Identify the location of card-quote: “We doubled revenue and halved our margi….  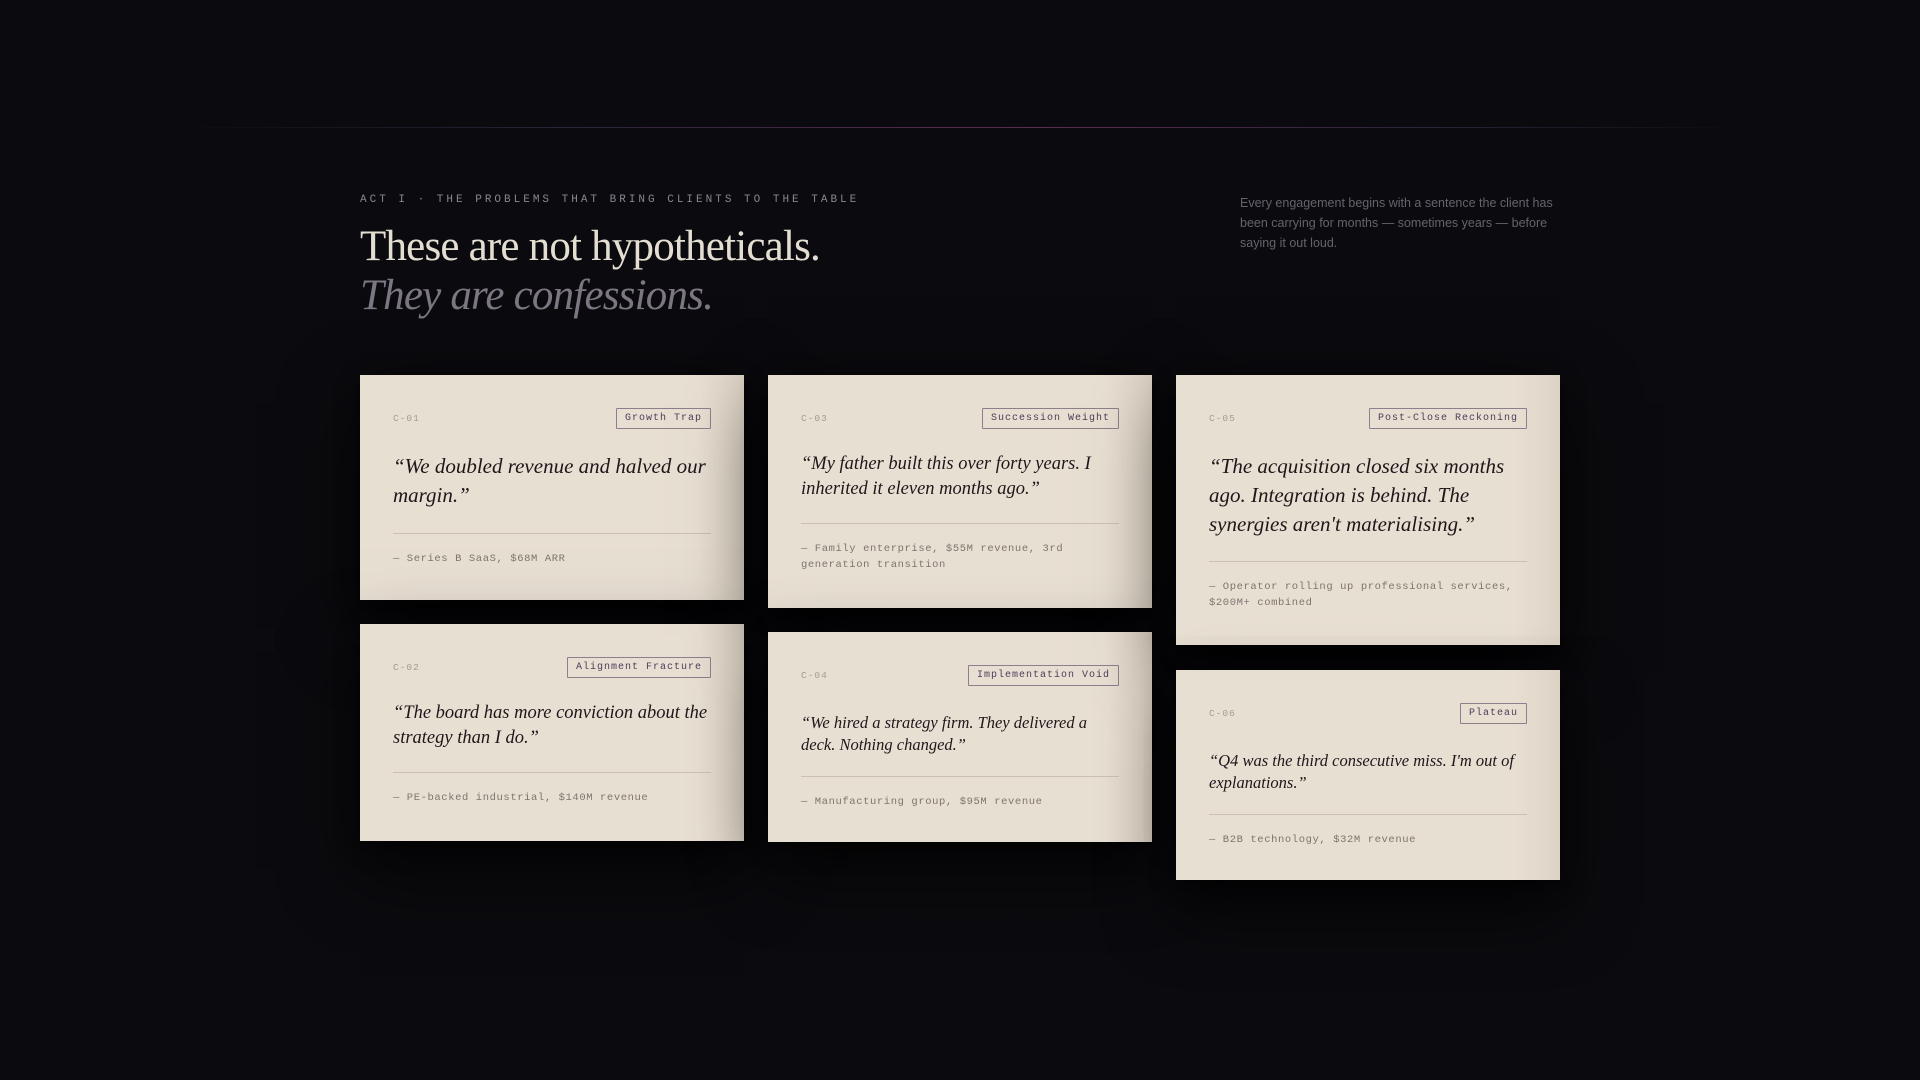
(549, 480).